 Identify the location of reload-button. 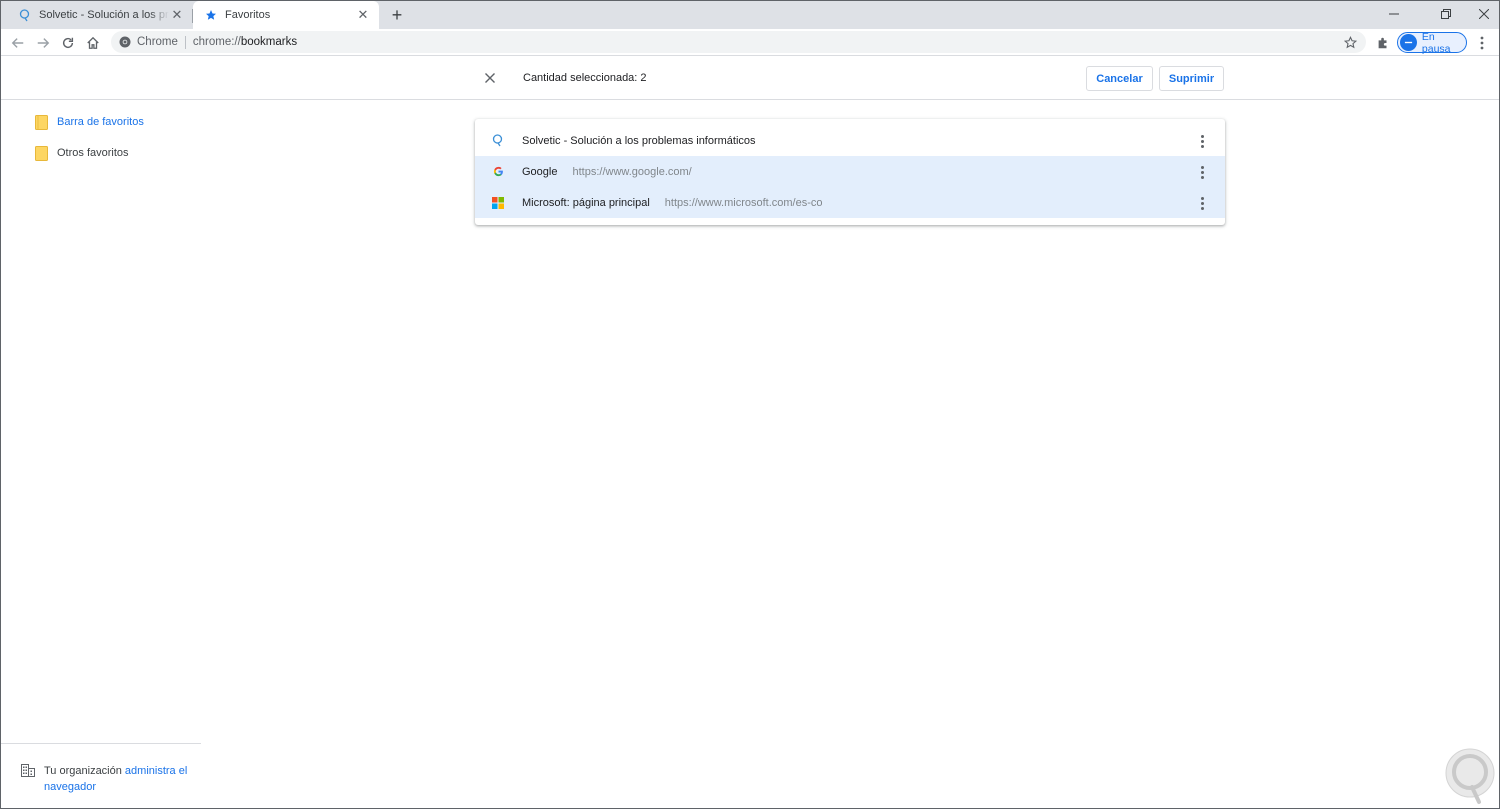
(68, 43).